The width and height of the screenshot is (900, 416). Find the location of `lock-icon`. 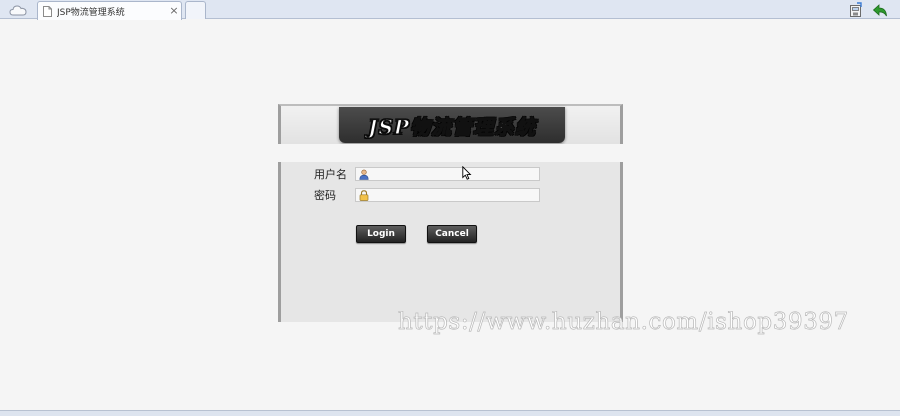

lock-icon is located at coordinates (364, 195).